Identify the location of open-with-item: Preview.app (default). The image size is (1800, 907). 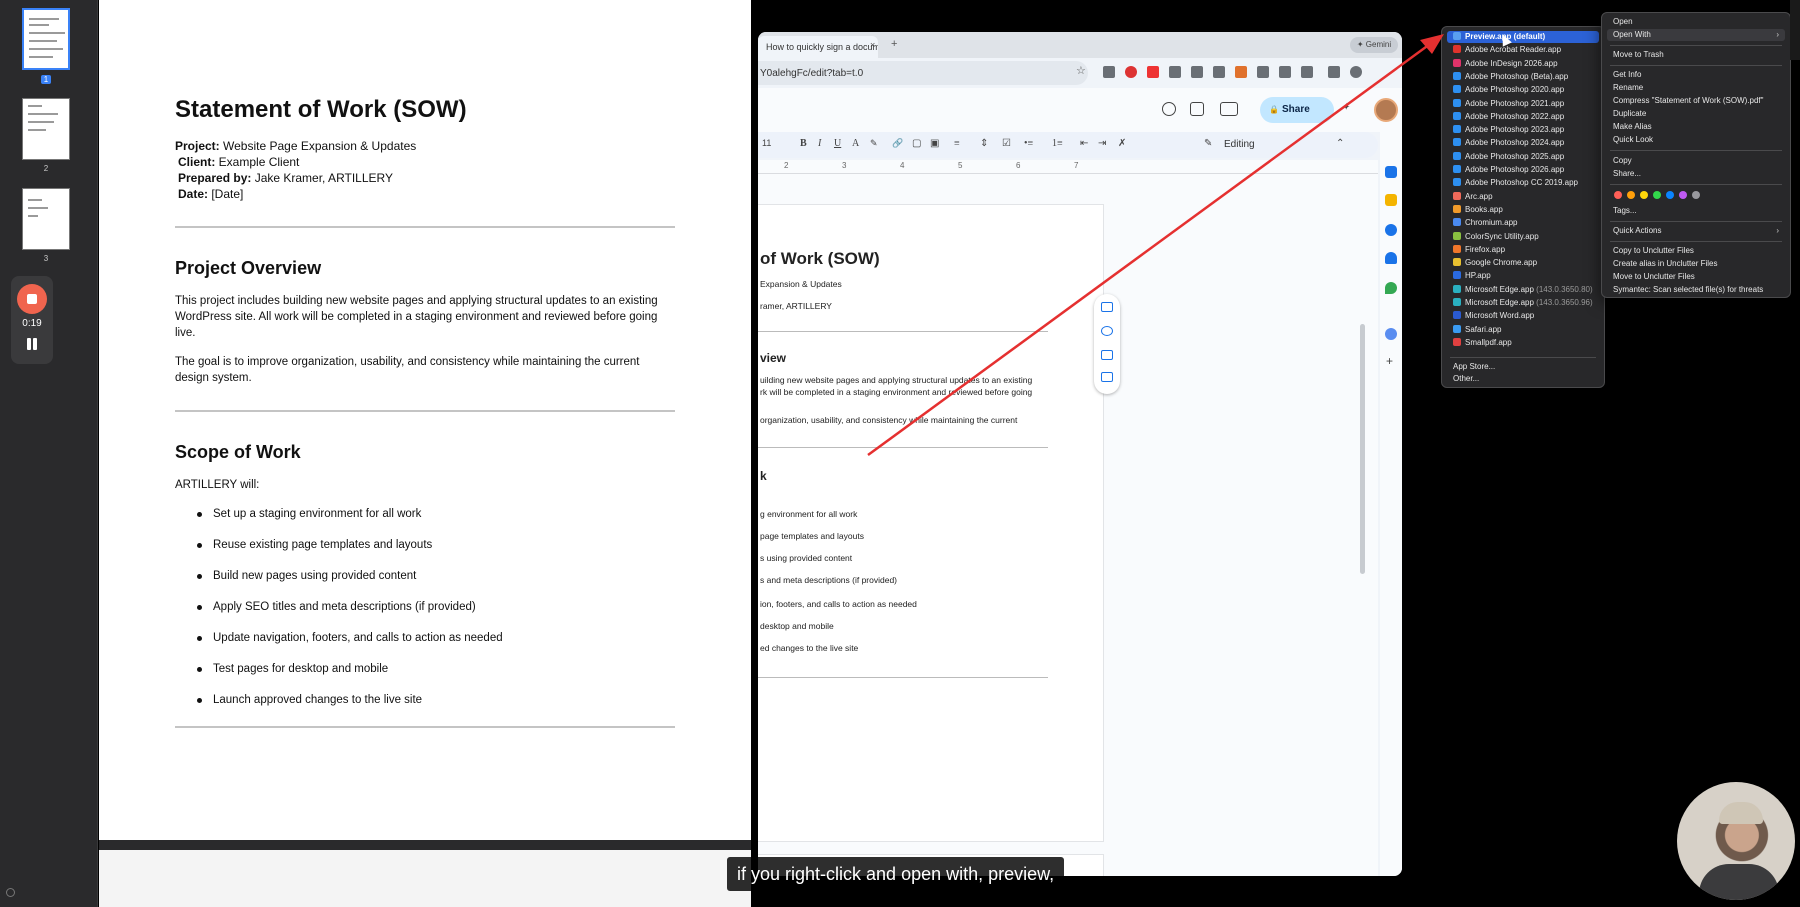
(1523, 37).